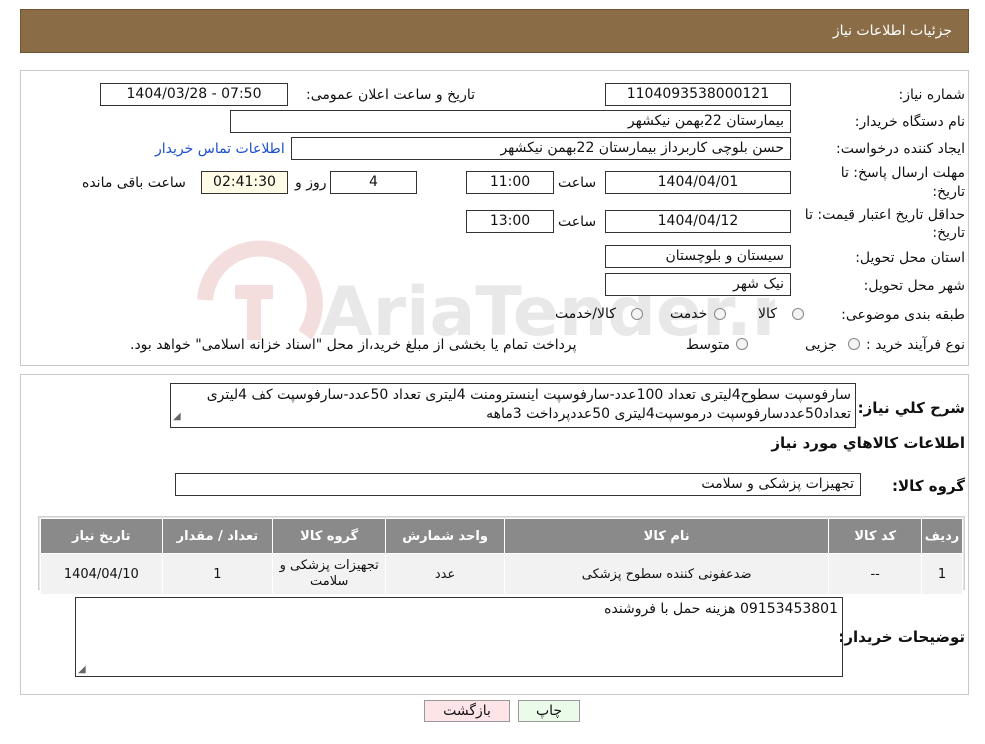 The height and width of the screenshot is (744, 985). I want to click on buyer-notes-textarea: 09153453801 هزینه حمل با فروشنده ◢, so click(459, 637).